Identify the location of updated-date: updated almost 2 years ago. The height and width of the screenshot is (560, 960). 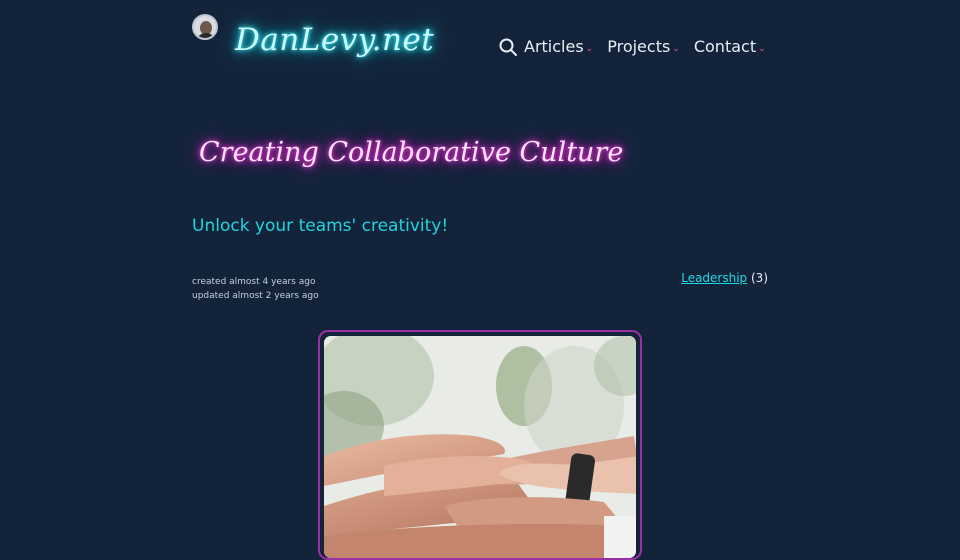
(255, 296).